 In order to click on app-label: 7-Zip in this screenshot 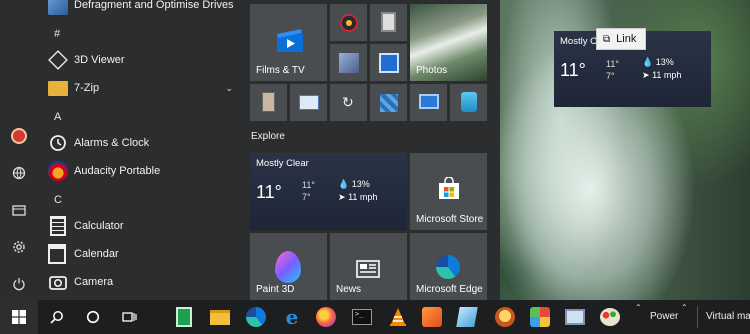, I will do `click(87, 88)`.